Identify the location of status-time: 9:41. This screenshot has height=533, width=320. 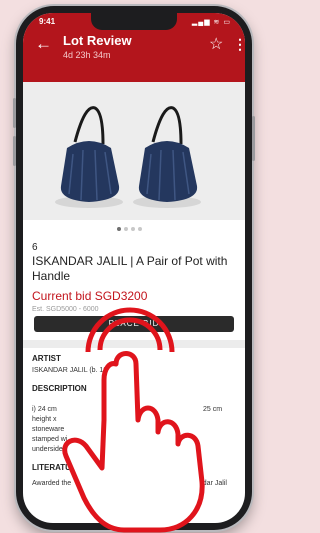
(47, 21).